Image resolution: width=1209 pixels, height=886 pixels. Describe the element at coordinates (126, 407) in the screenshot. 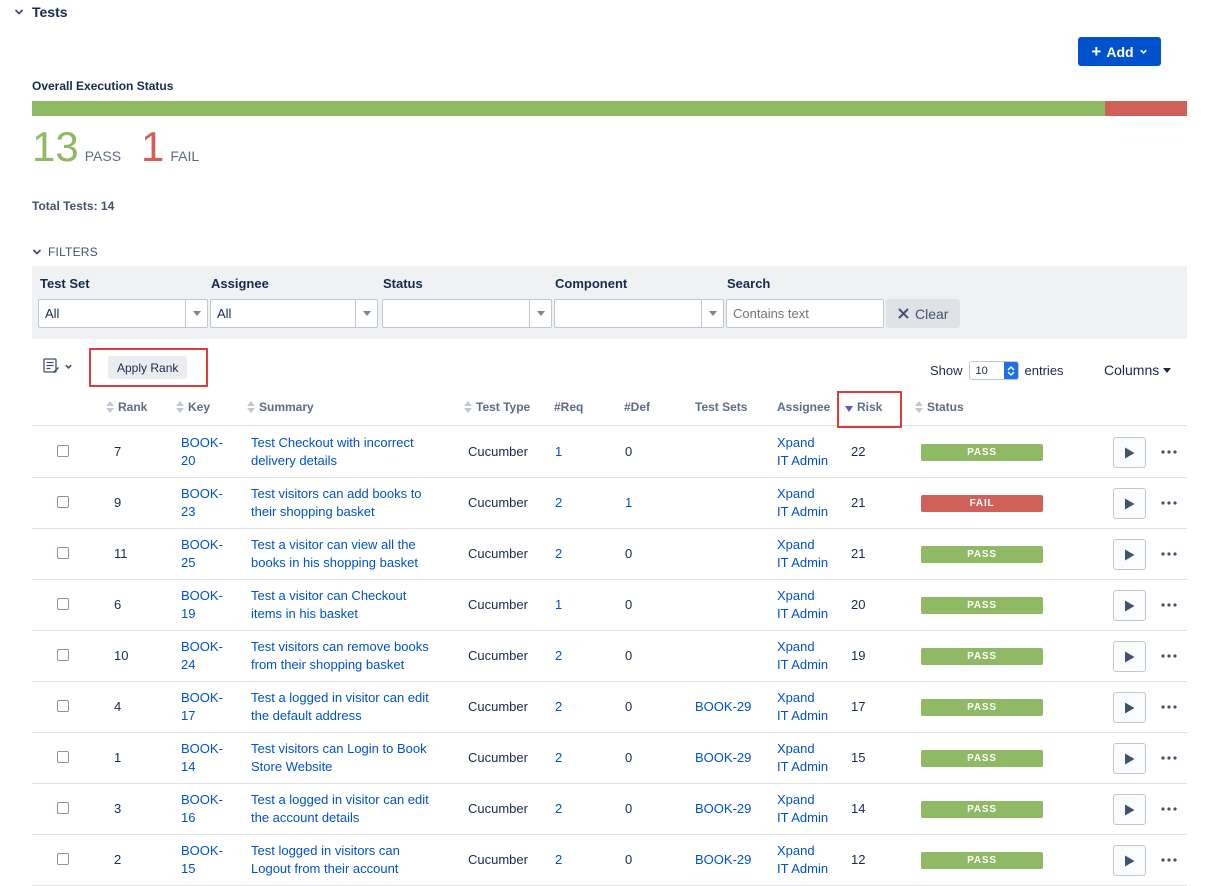

I see `column-rank: Rank` at that location.